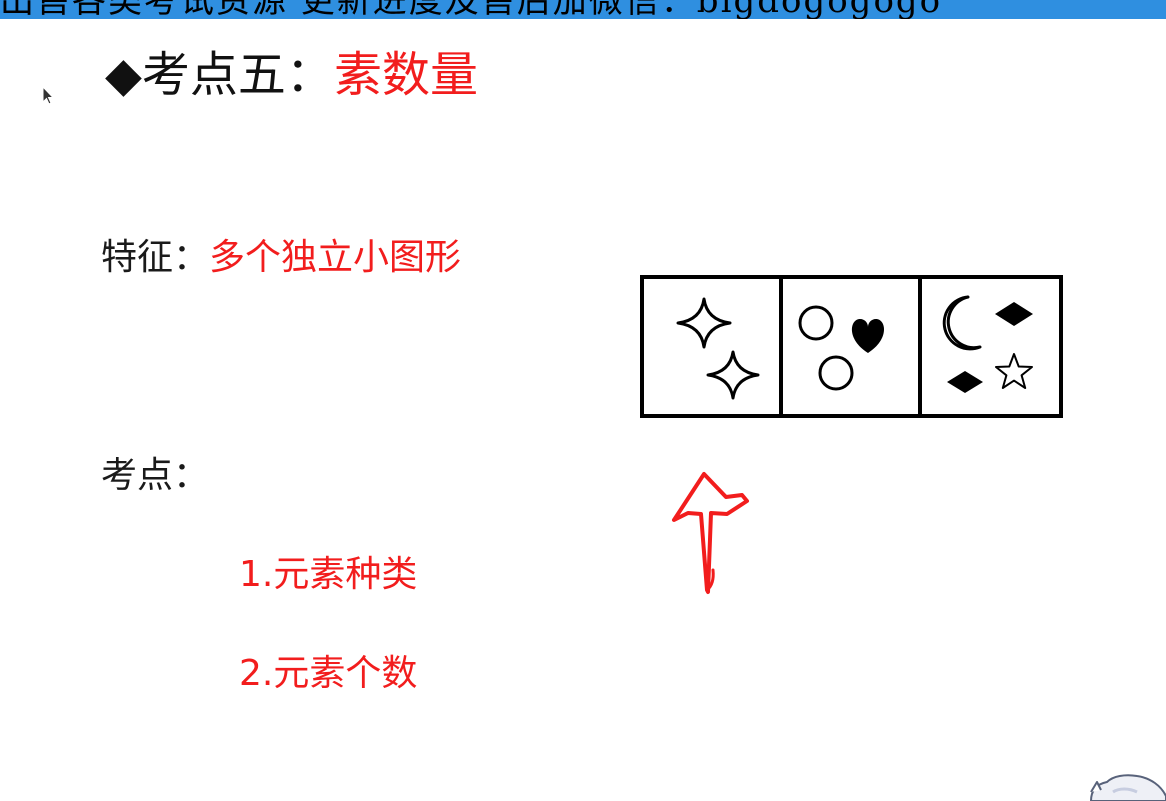  What do you see at coordinates (155, 257) in the screenshot?
I see `feature-label: 特征：` at bounding box center [155, 257].